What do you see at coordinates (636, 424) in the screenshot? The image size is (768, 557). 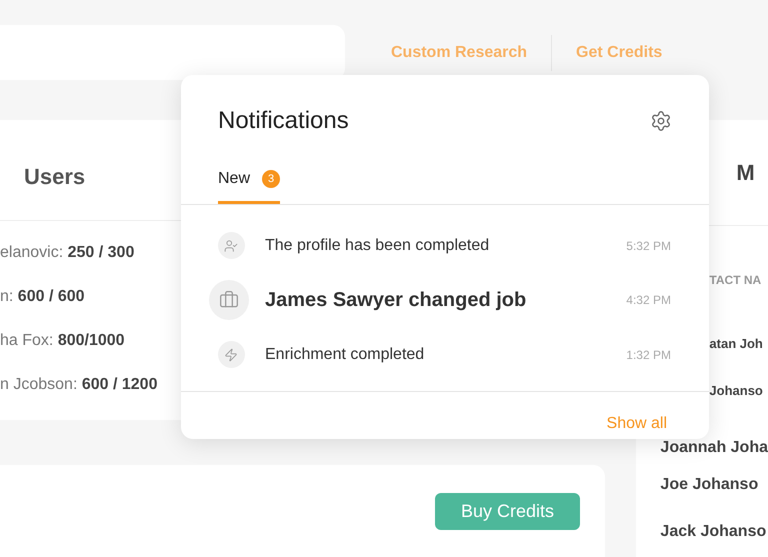 I see `show-all-link: Show all` at bounding box center [636, 424].